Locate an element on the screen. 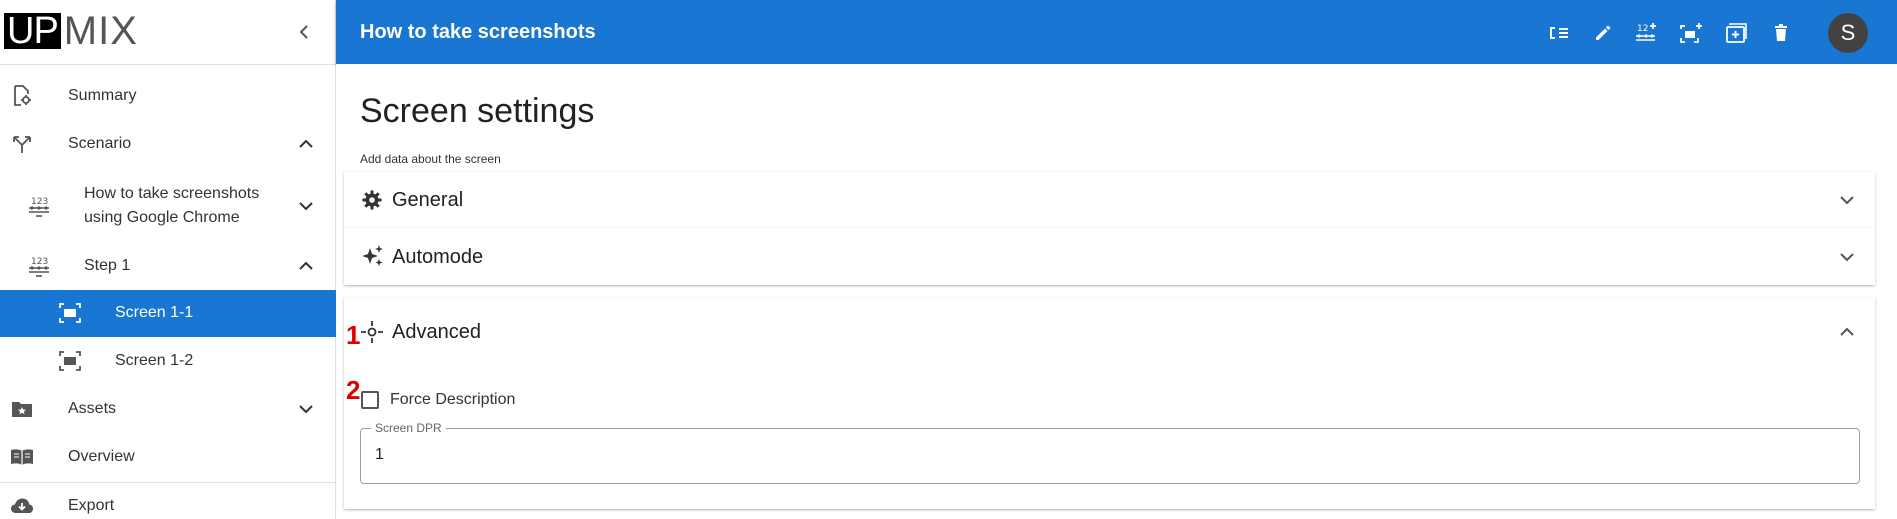 The image size is (1897, 519). sidebar-item-screen-1-1: Screen 1-1 is located at coordinates (168, 313).